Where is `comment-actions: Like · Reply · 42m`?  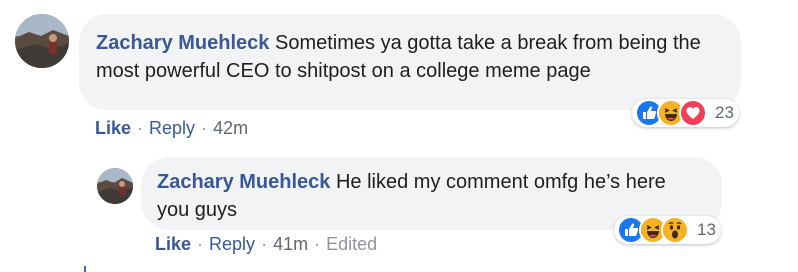
comment-actions: Like · Reply · 42m is located at coordinates (171, 128).